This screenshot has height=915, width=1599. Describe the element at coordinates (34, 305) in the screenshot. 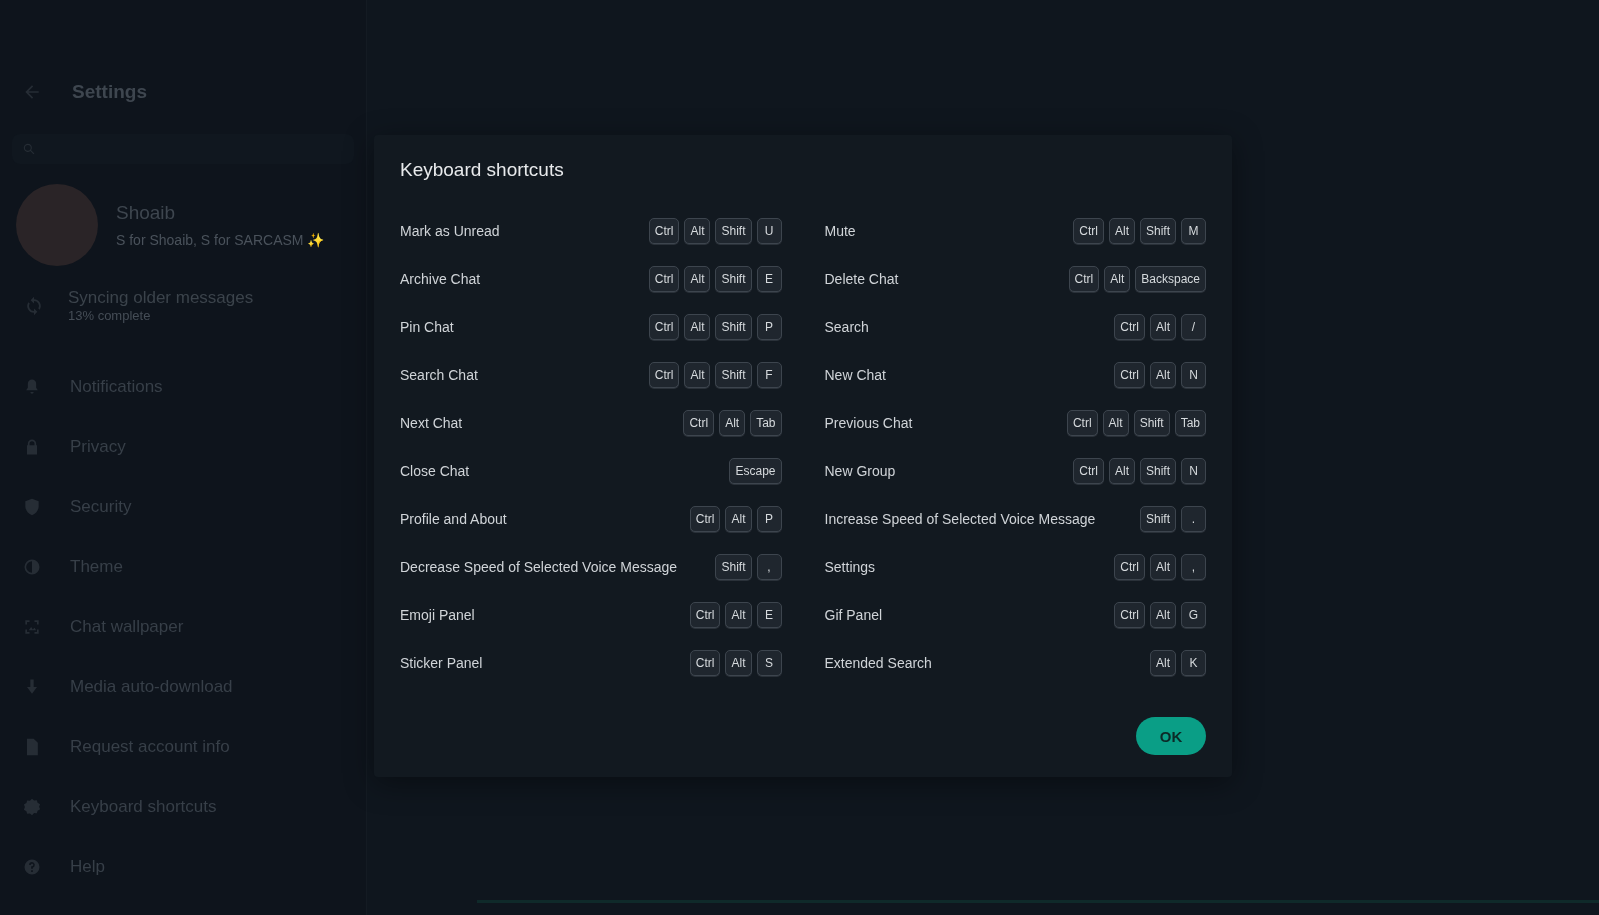

I see `sync-icon` at that location.